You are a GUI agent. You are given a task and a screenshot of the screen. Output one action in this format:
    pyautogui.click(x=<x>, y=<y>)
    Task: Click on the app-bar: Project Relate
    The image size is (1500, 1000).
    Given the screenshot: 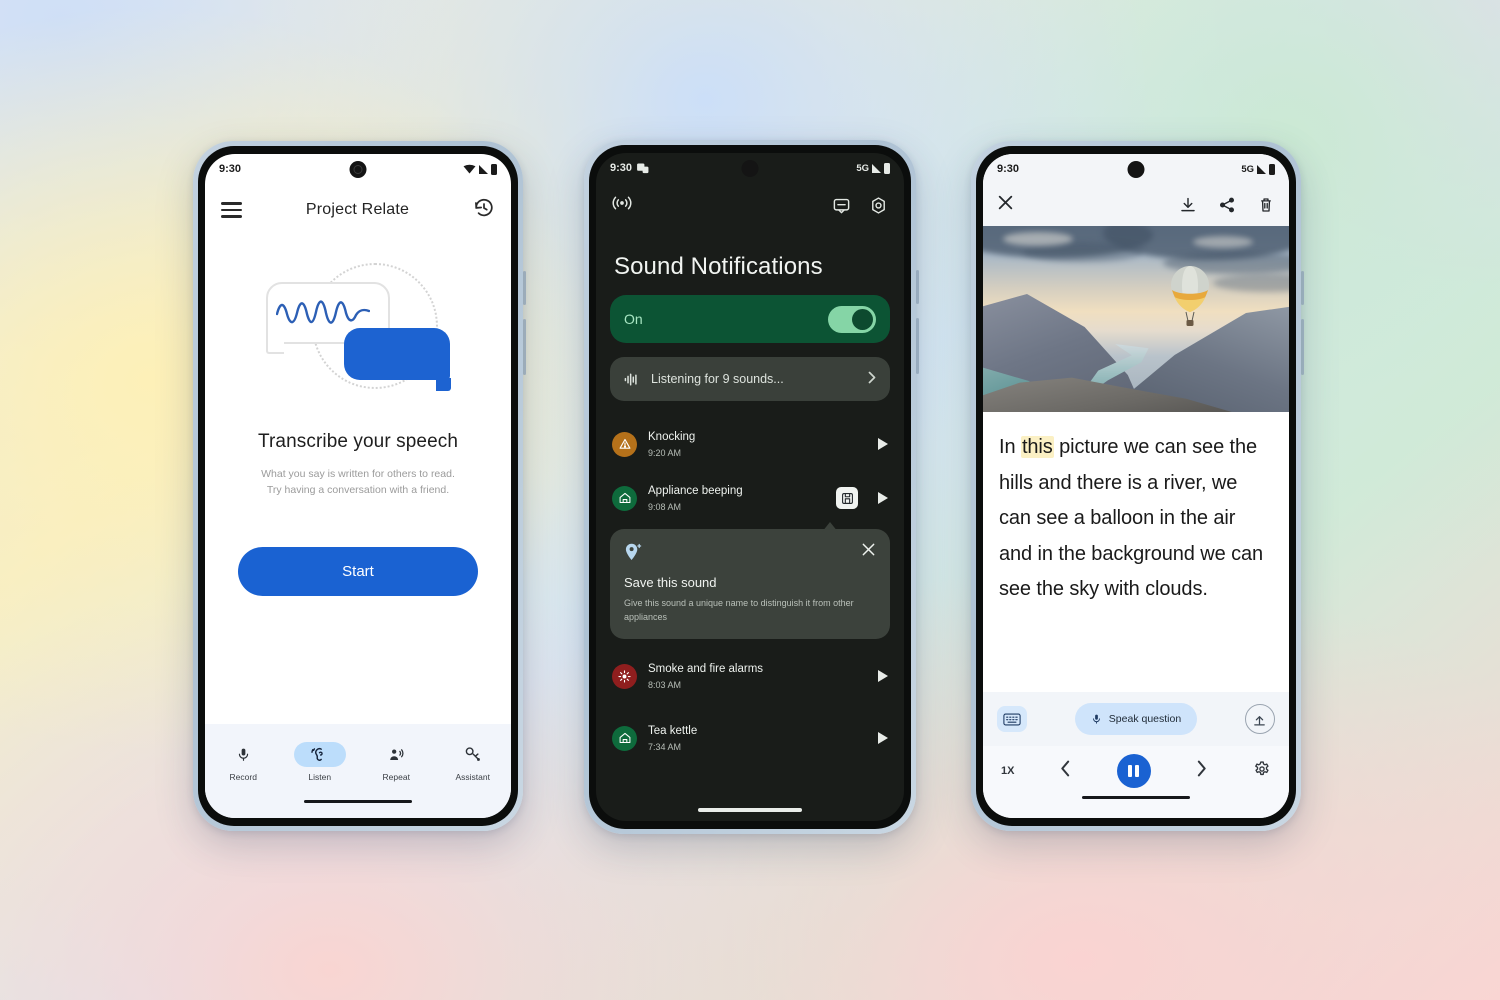 What is the action you would take?
    pyautogui.click(x=358, y=210)
    